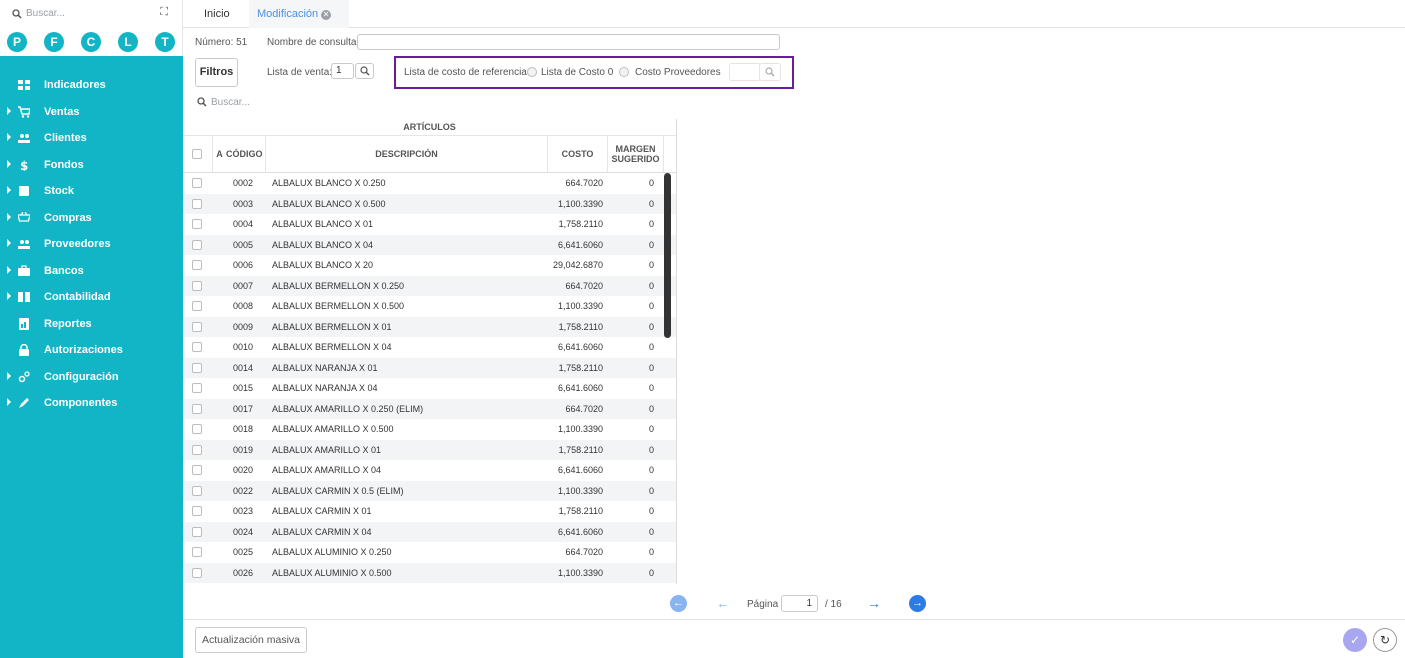  I want to click on sidebar-item-configuracin: Configuración, so click(91, 377).